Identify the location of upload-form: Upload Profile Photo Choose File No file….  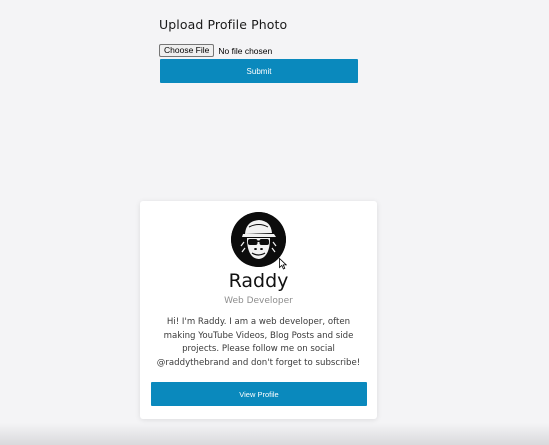
(259, 50).